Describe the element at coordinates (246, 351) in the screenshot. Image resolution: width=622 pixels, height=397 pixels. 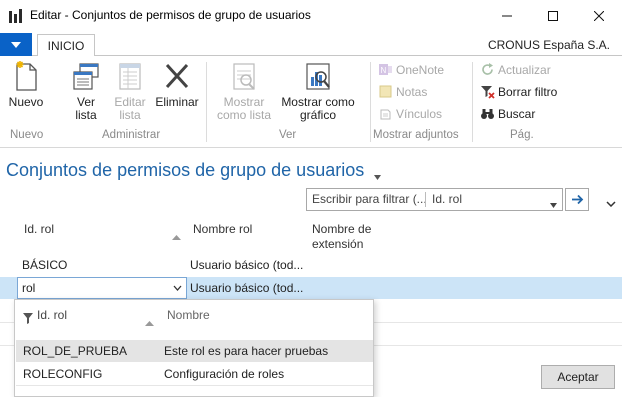
I see `lookup-cell-nombre: Este rol es para hacer pruebas` at that location.